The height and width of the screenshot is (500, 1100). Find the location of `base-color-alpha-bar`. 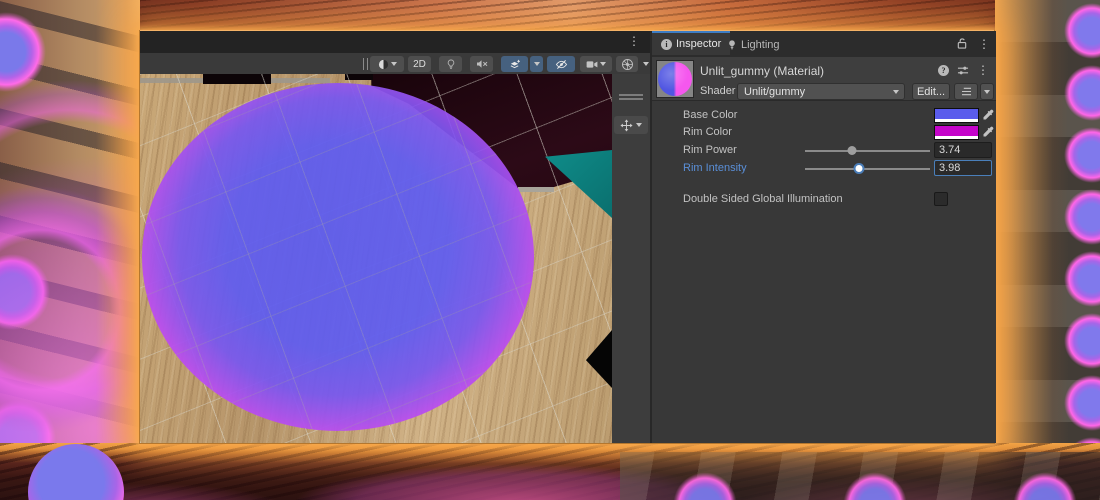

base-color-alpha-bar is located at coordinates (956, 120).